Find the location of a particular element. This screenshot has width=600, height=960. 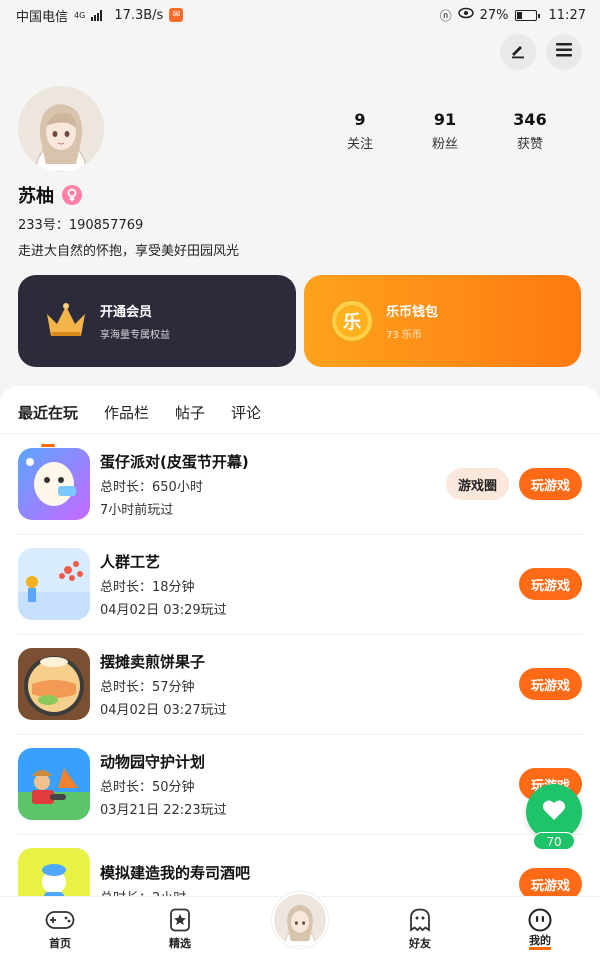

game-duration: 总时长：57分钟 is located at coordinates (147, 687).